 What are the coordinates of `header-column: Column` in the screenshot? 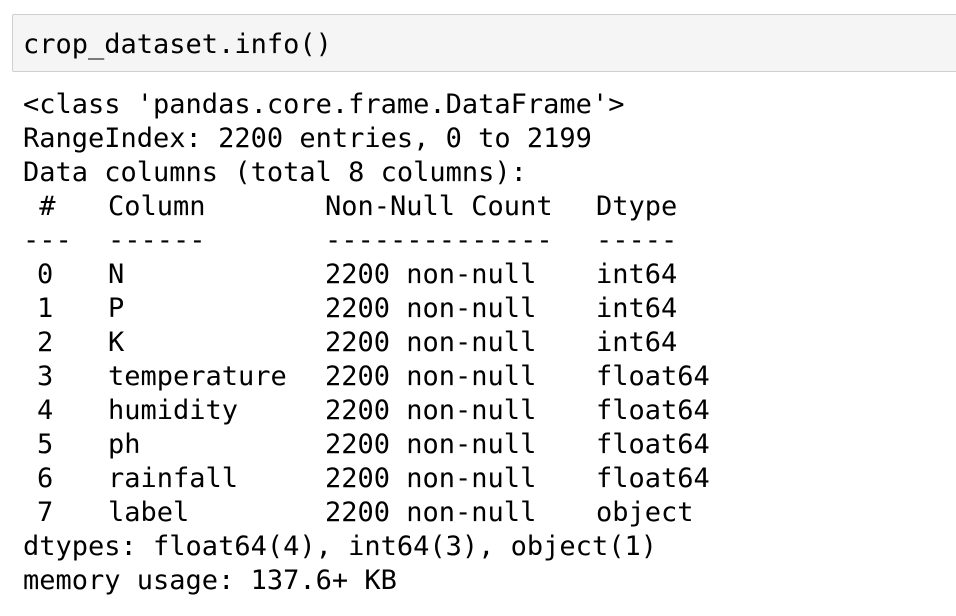 It's located at (157, 206).